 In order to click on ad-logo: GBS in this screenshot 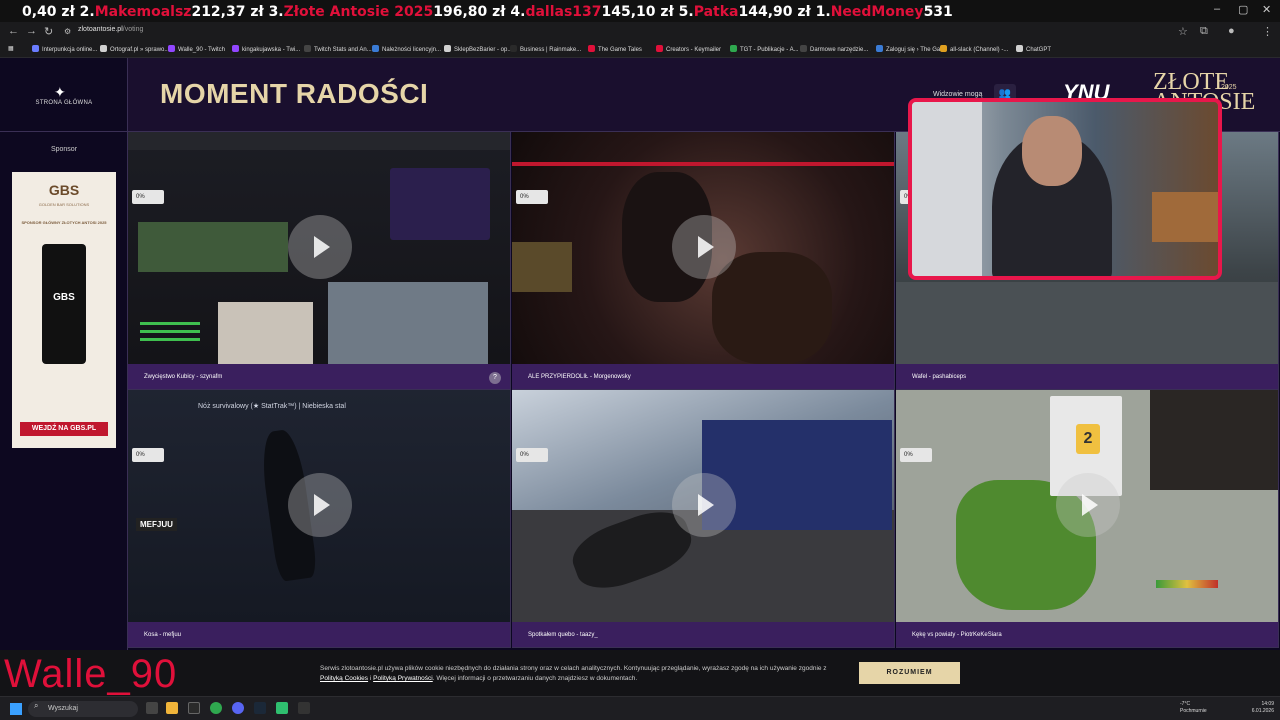, I will do `click(64, 190)`.